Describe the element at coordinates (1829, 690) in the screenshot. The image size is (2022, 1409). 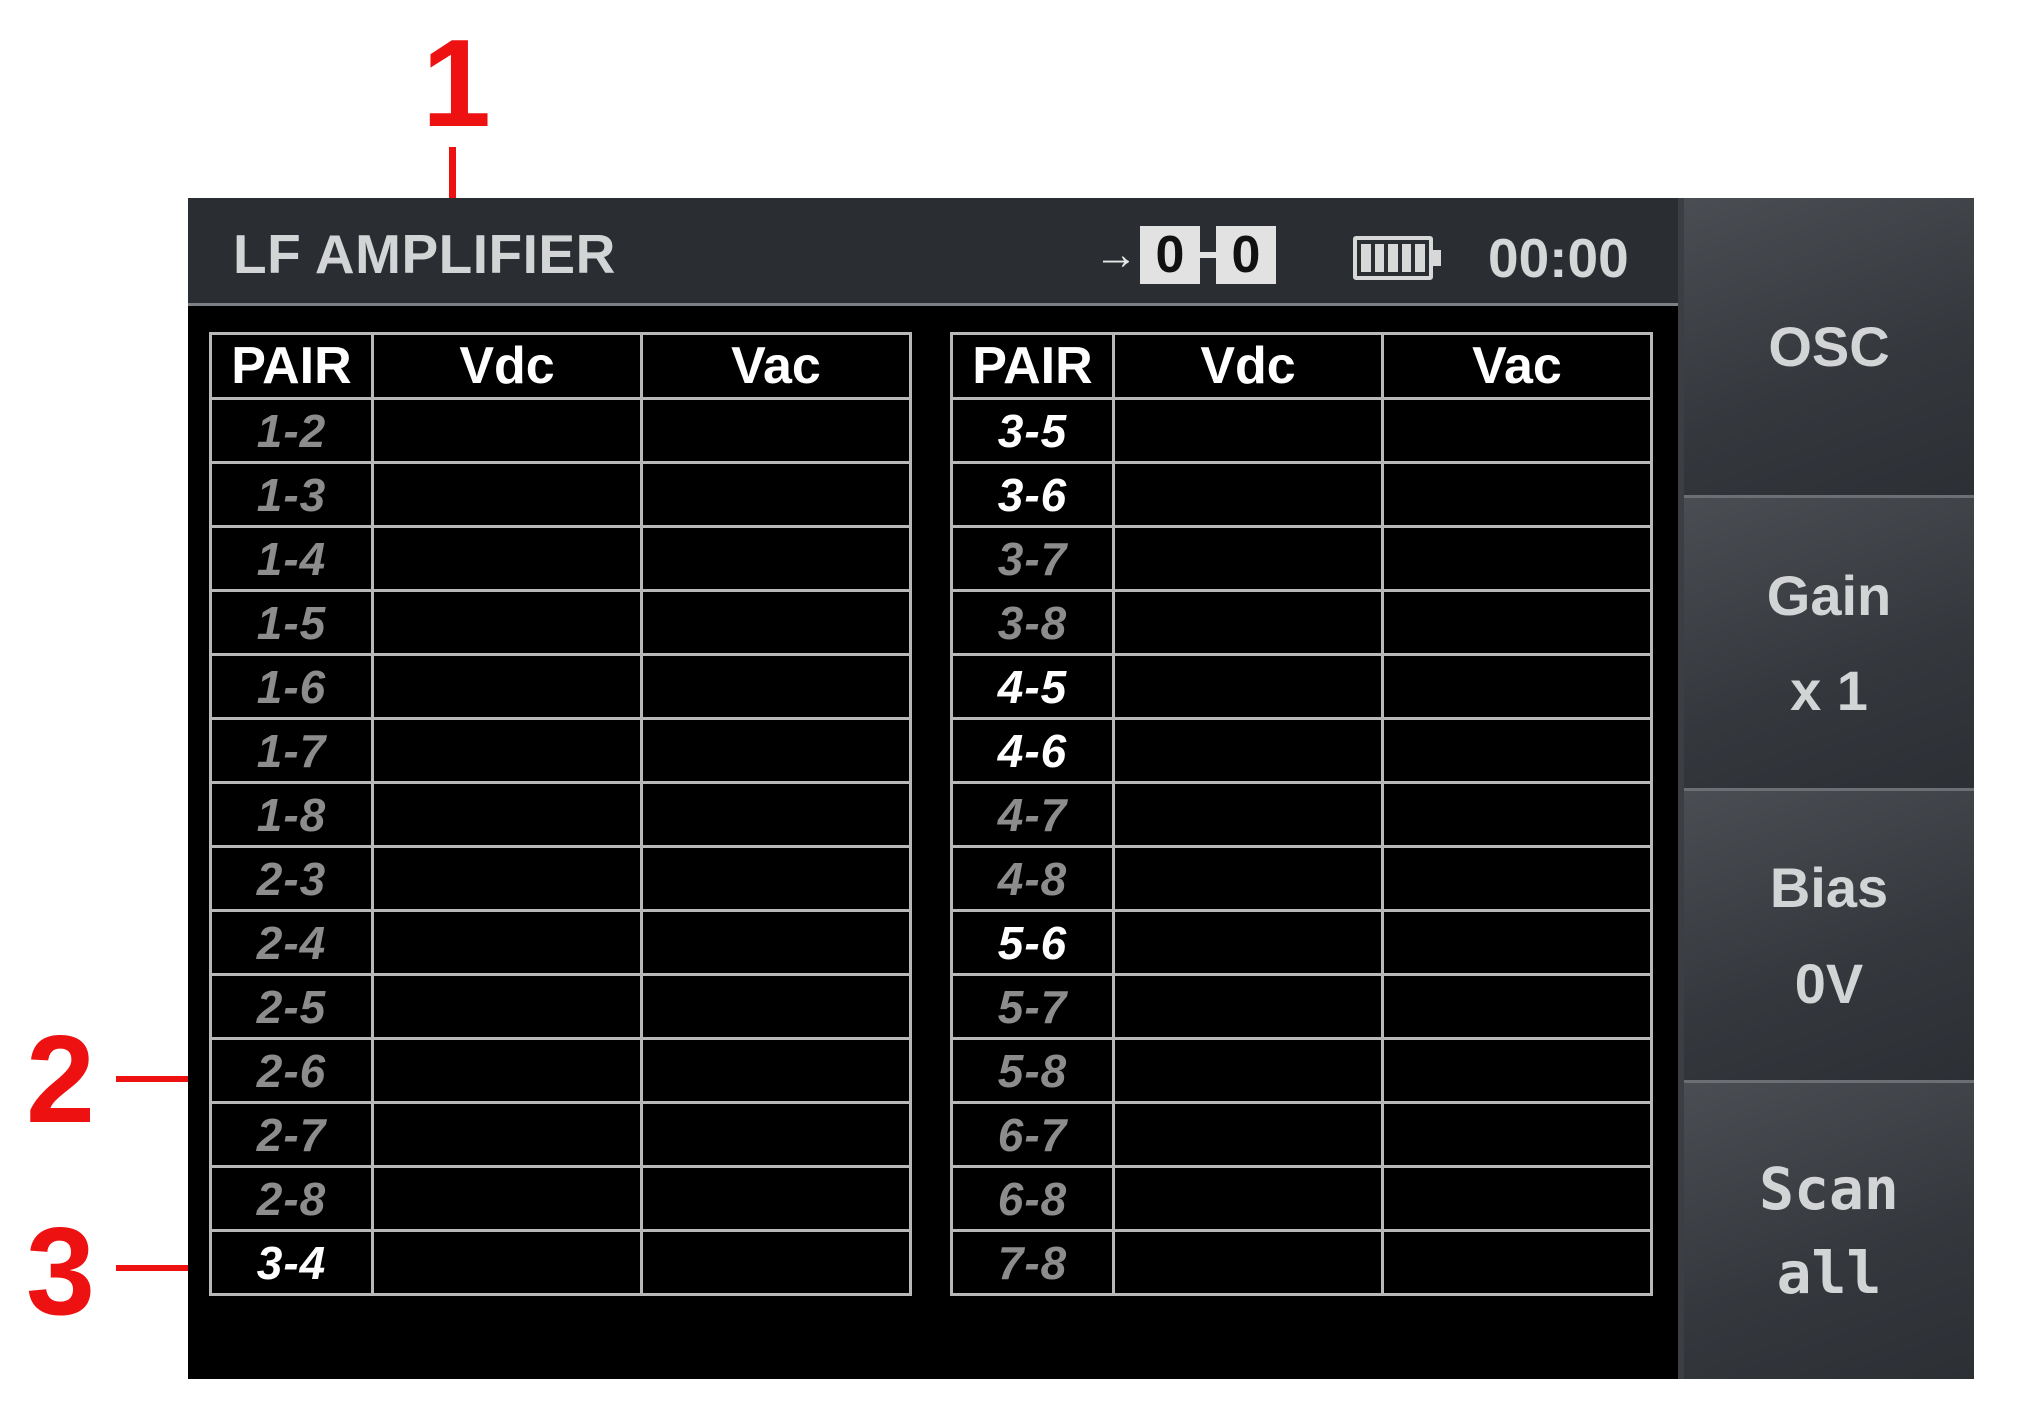
I see `softkey-value: x 1` at that location.